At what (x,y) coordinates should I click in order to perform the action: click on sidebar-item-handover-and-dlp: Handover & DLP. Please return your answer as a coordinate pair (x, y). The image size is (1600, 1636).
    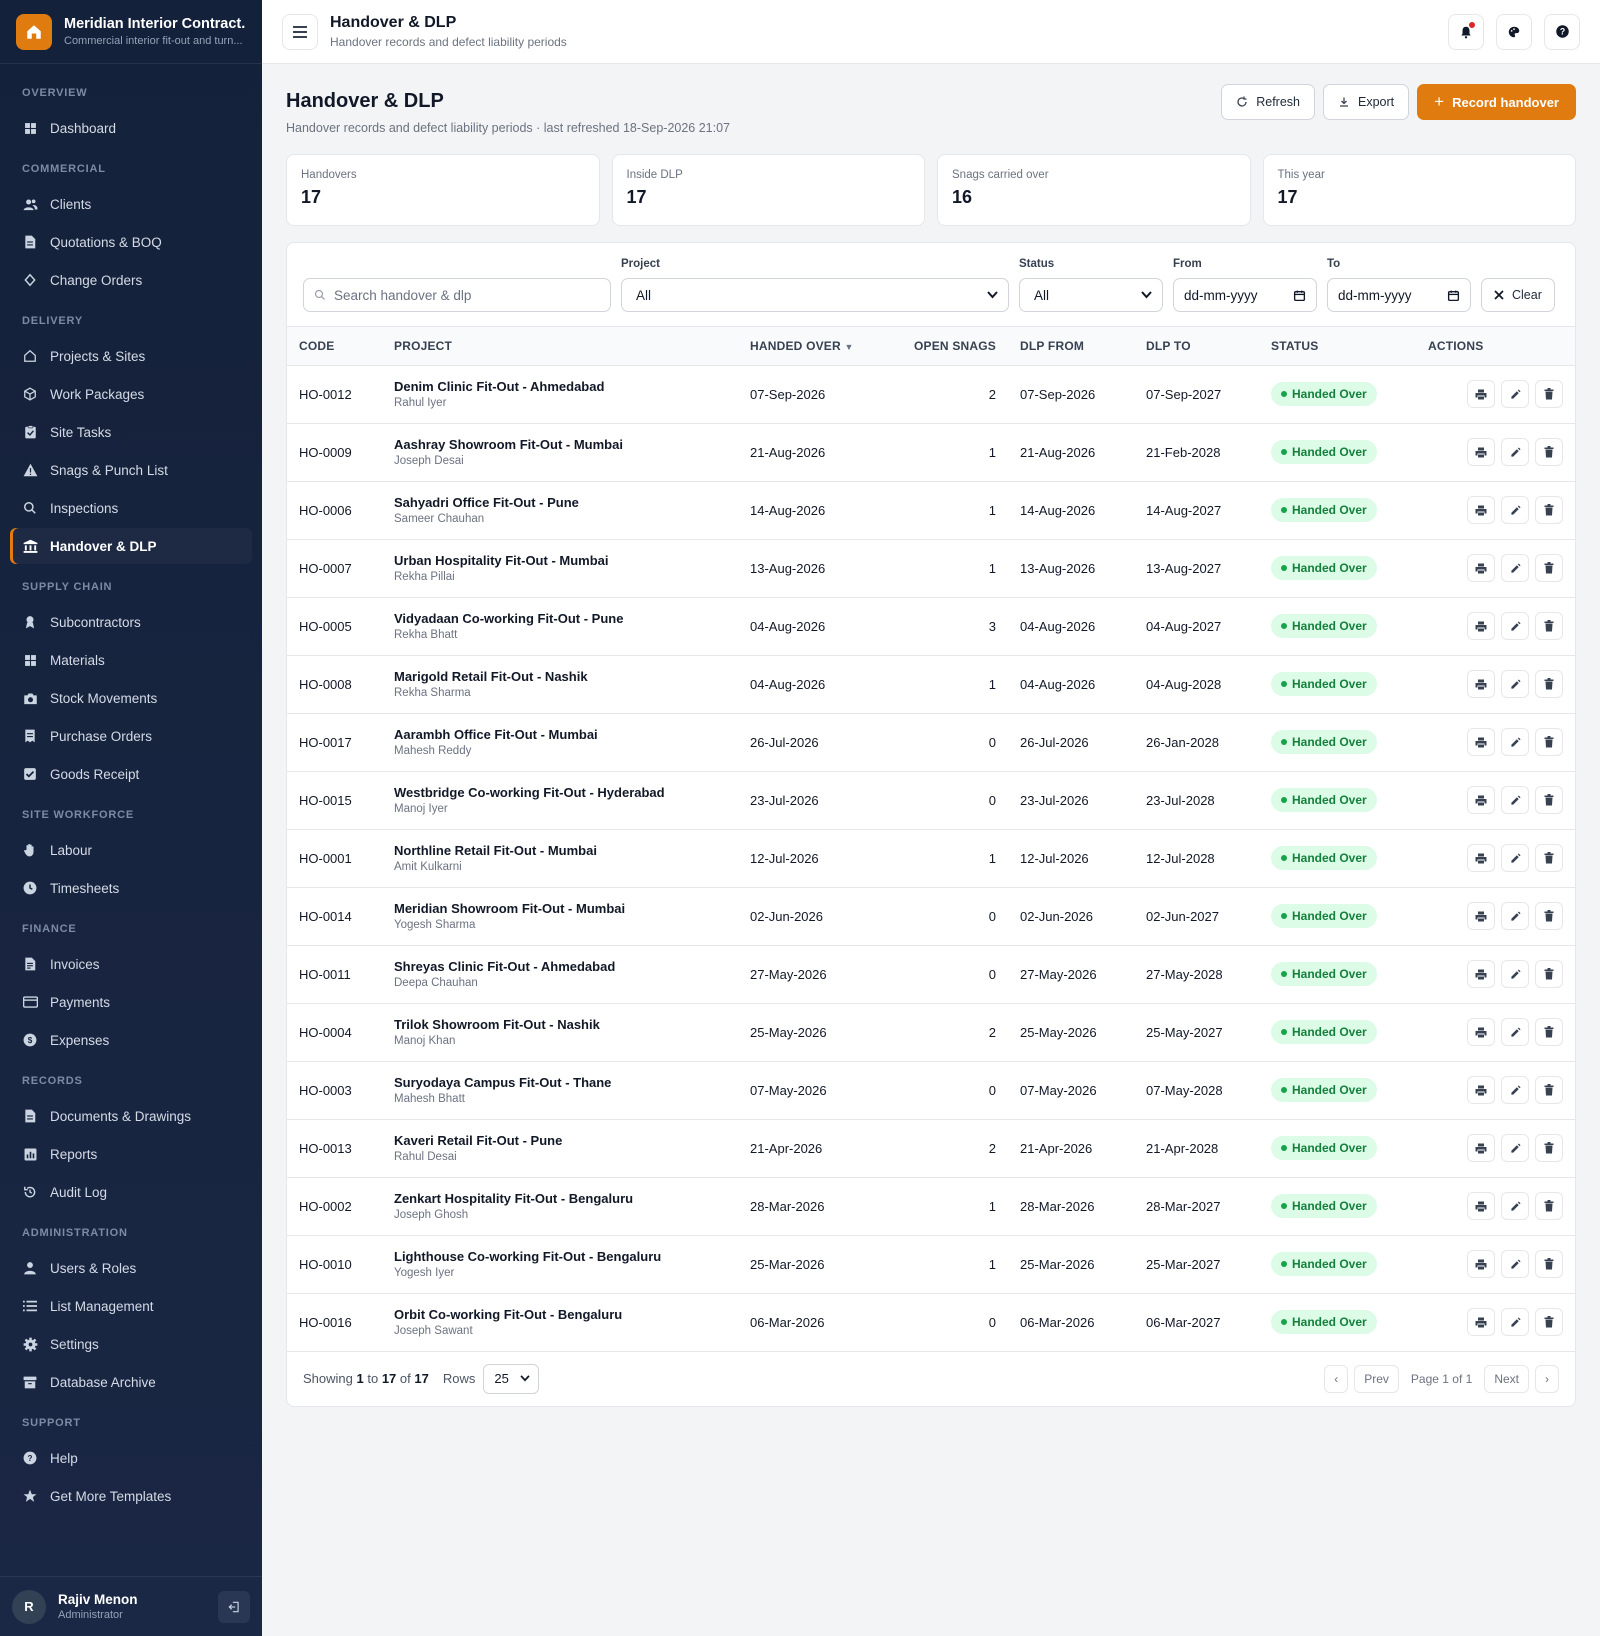
    Looking at the image, I should click on (131, 546).